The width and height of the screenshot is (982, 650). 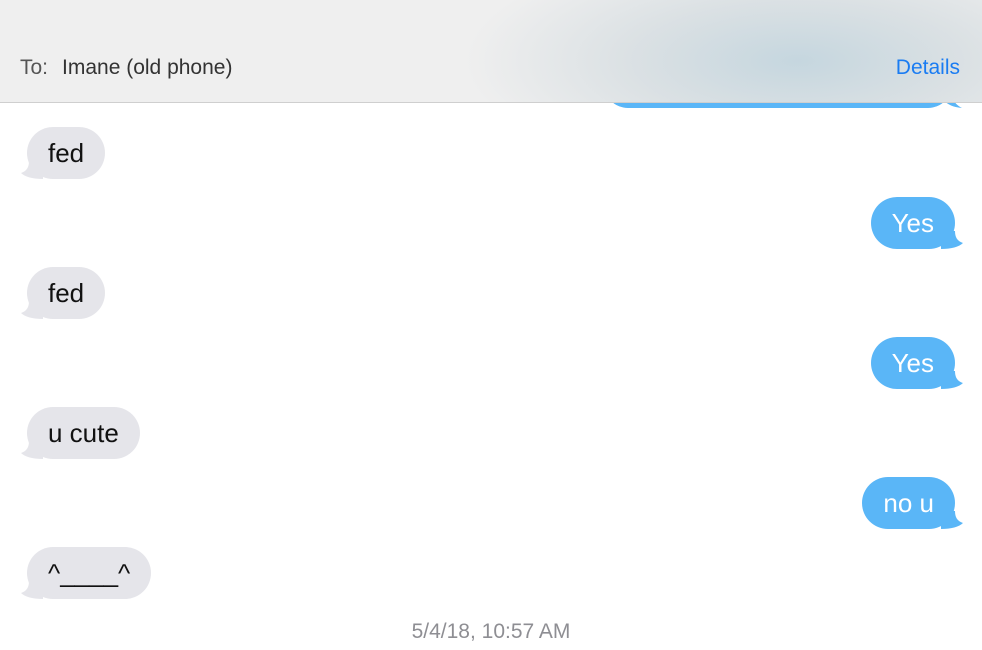 I want to click on recipient-name: Imane (old phone), so click(x=147, y=68).